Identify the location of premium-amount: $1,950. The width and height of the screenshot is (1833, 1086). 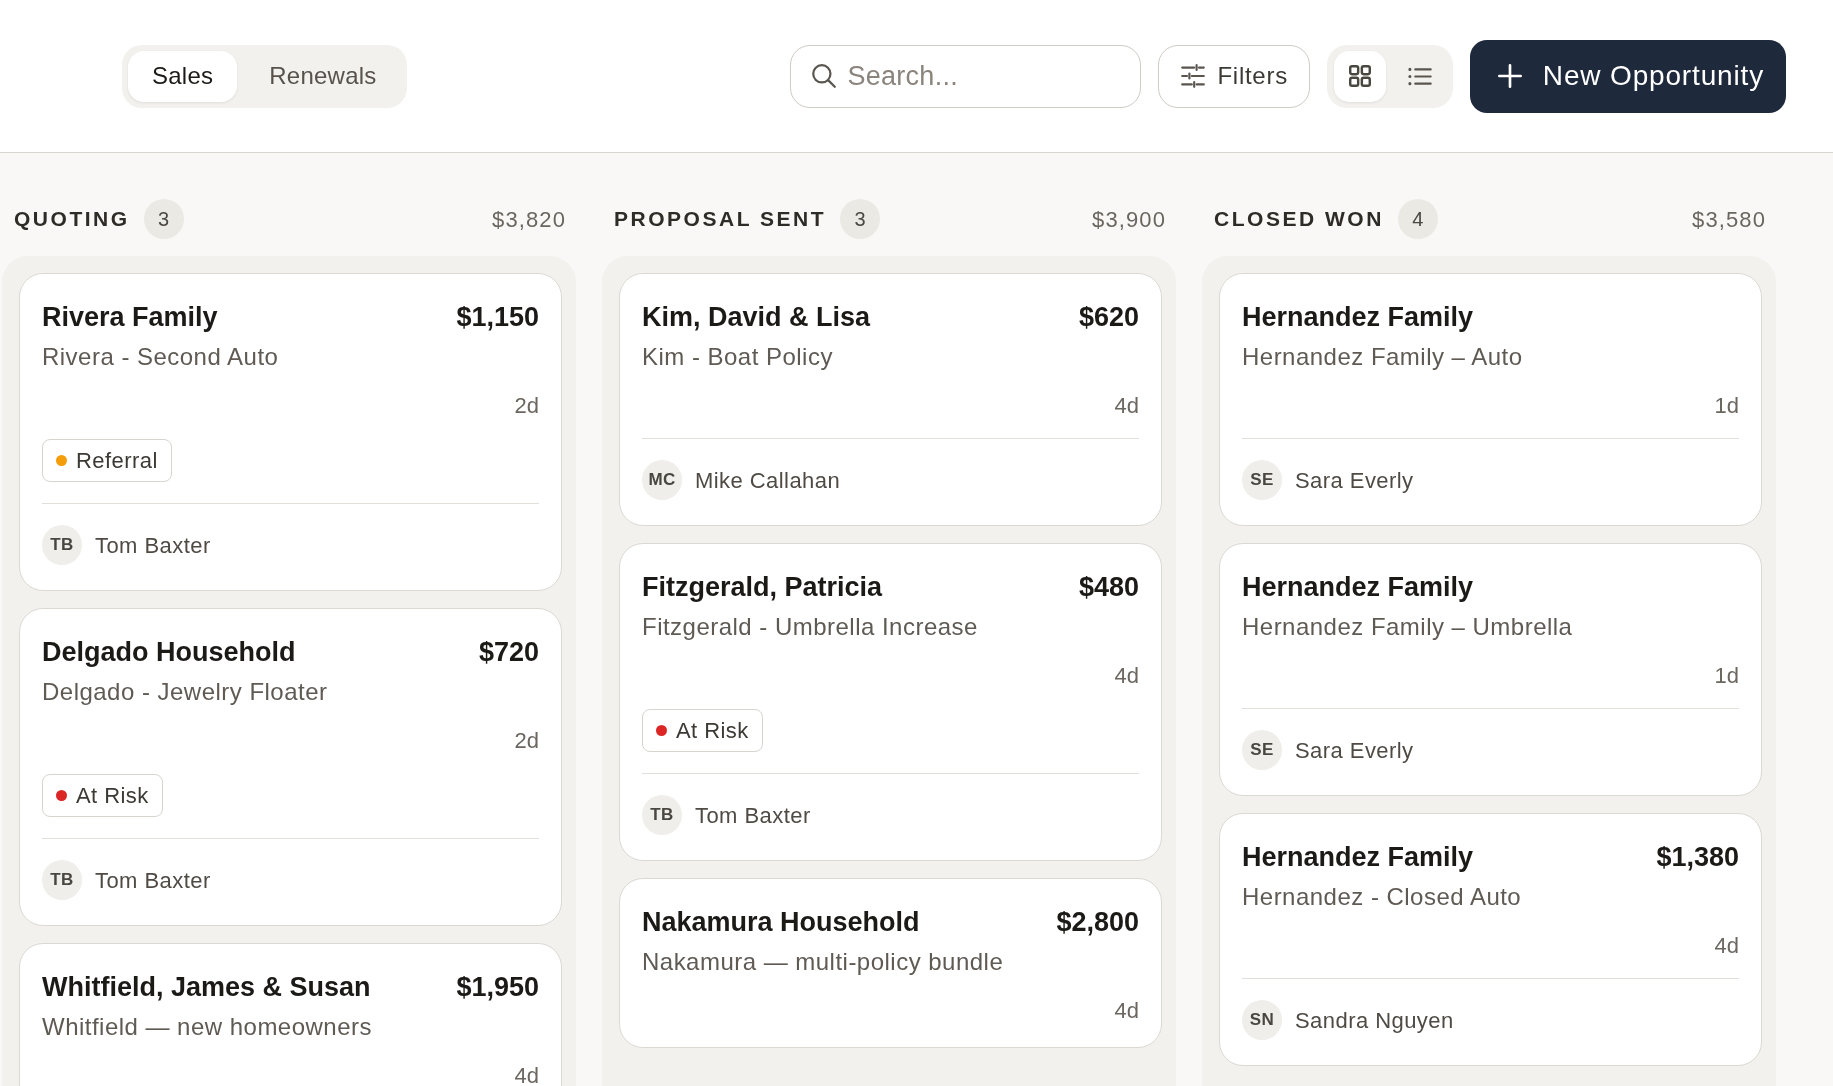
(497, 987).